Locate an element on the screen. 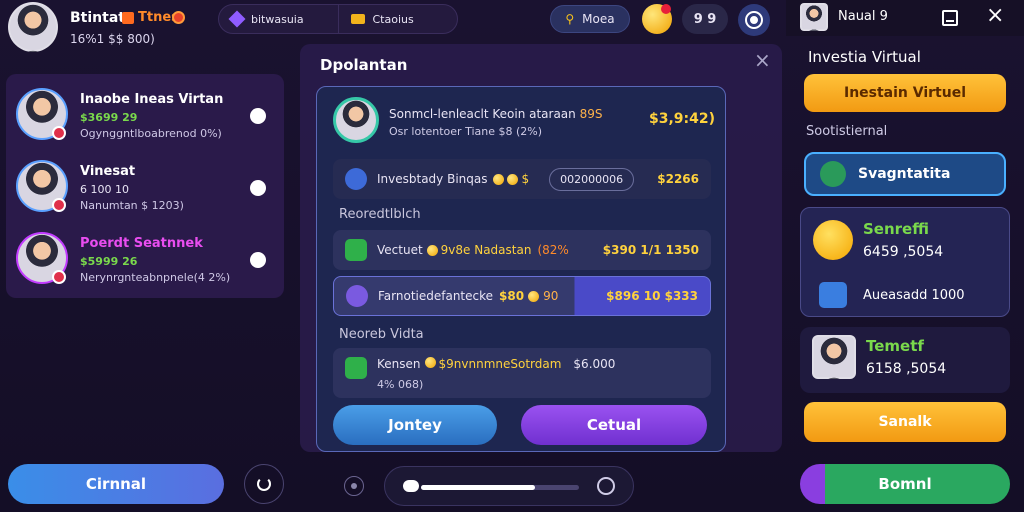 The width and height of the screenshot is (1024, 512). option-amount: $896 10 $333 is located at coordinates (652, 296).